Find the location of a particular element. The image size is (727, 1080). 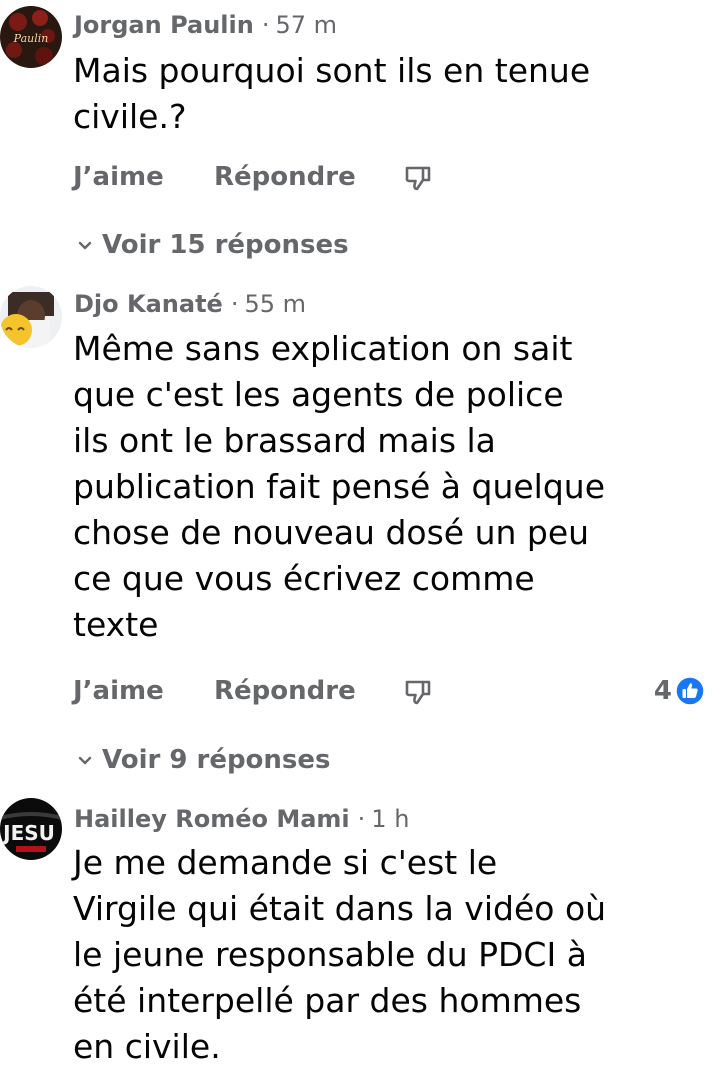

avatar-image: JESU is located at coordinates (31, 829).